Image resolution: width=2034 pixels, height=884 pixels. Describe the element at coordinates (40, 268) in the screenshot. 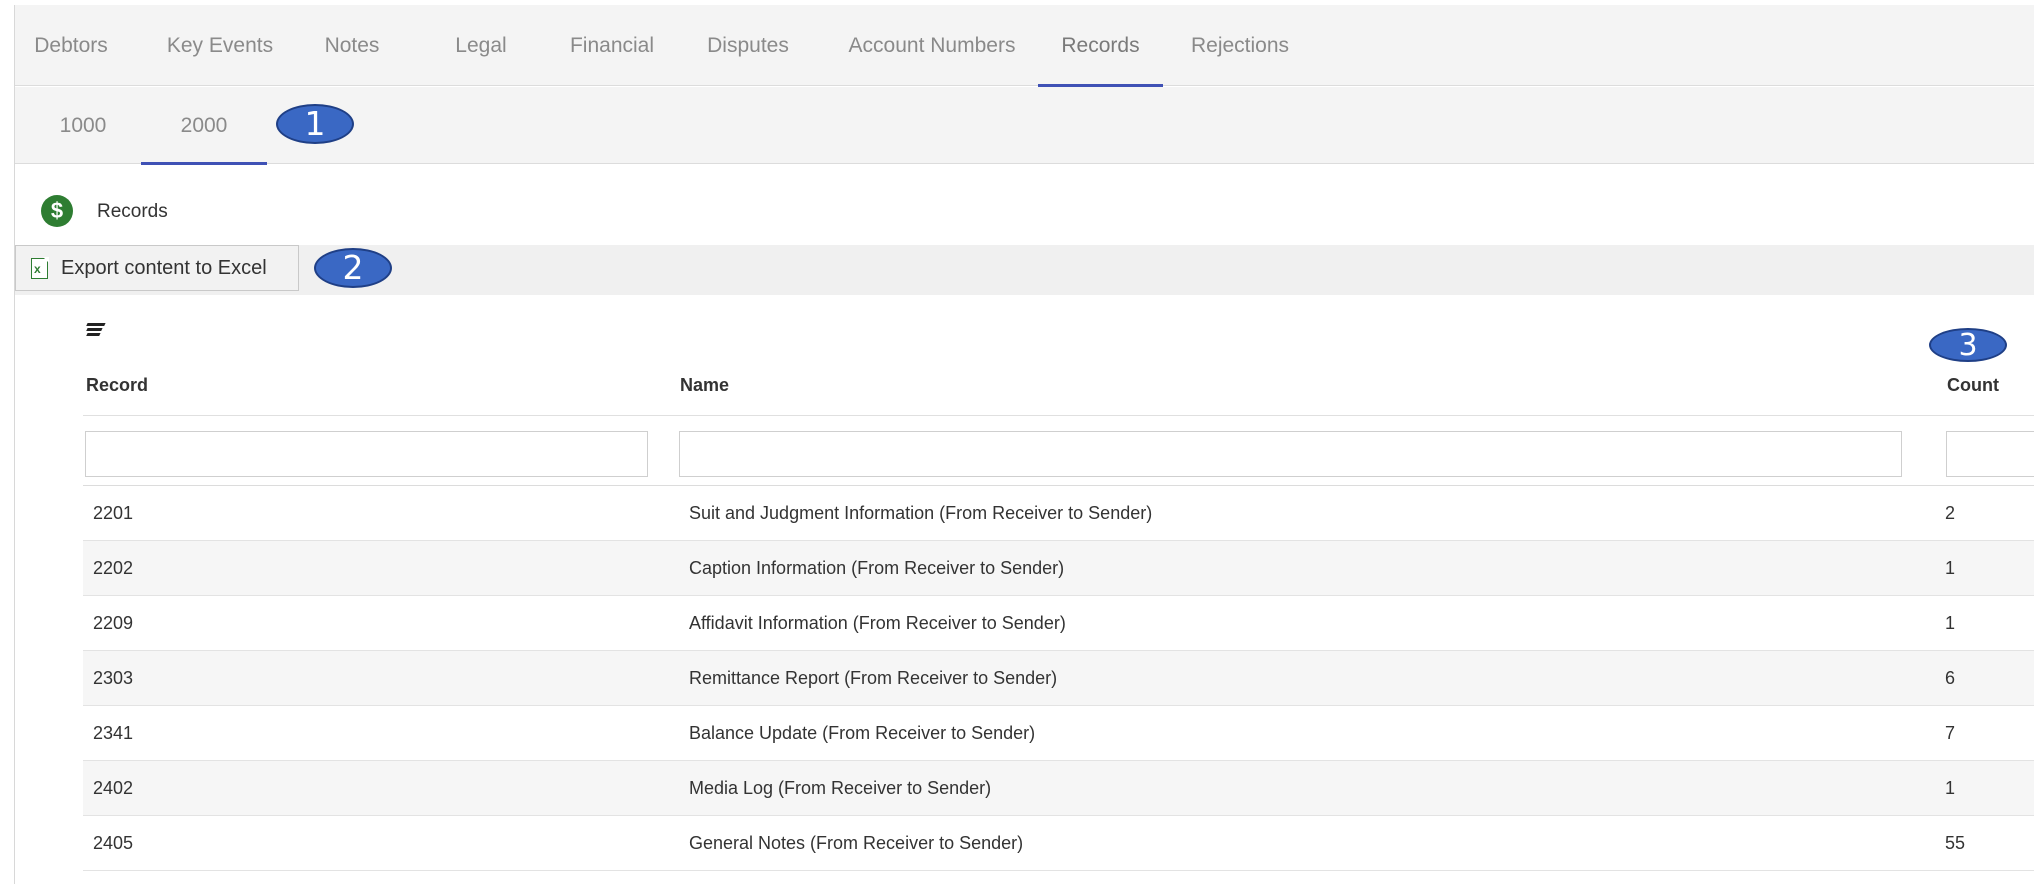

I see `excel-file-icon: x` at that location.